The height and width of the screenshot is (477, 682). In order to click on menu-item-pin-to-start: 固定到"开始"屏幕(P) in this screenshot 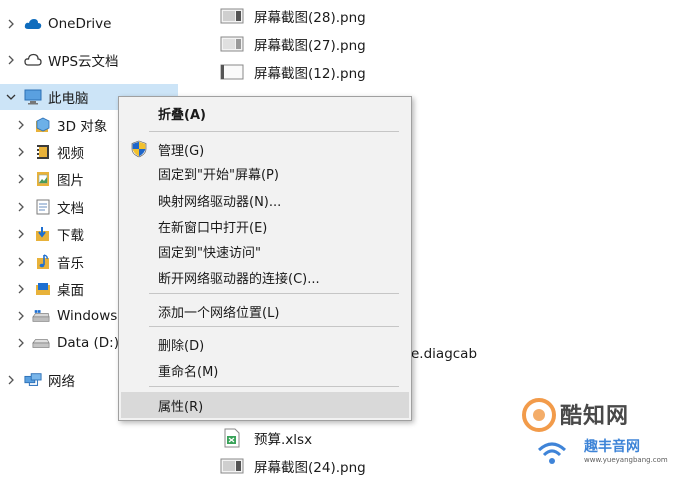, I will do `click(265, 173)`.